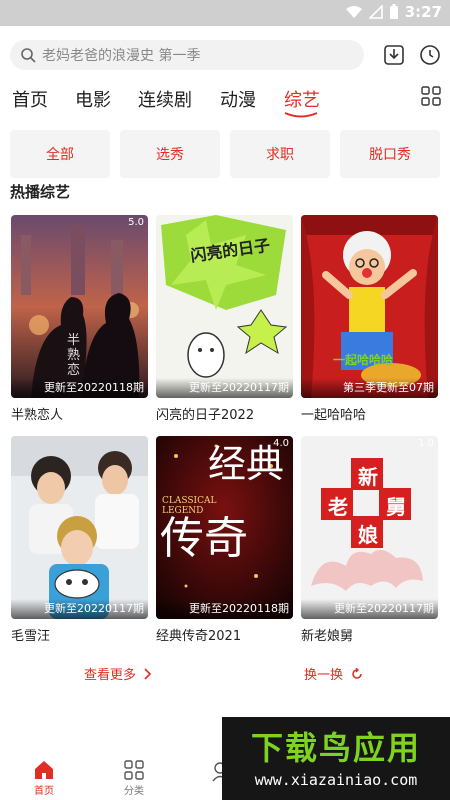 The width and height of the screenshot is (450, 800). What do you see at coordinates (121, 56) in the screenshot?
I see `search-placeholder: 老妈老爸的浪漫史 第一季` at bounding box center [121, 56].